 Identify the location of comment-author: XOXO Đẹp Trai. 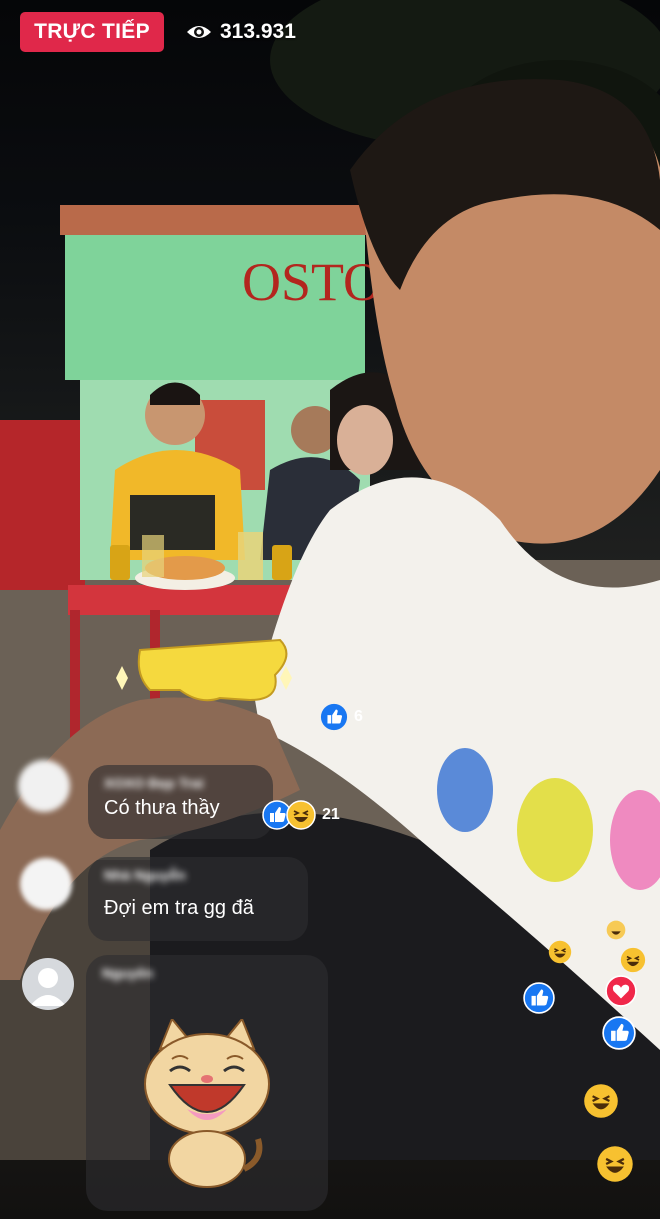
(180, 783).